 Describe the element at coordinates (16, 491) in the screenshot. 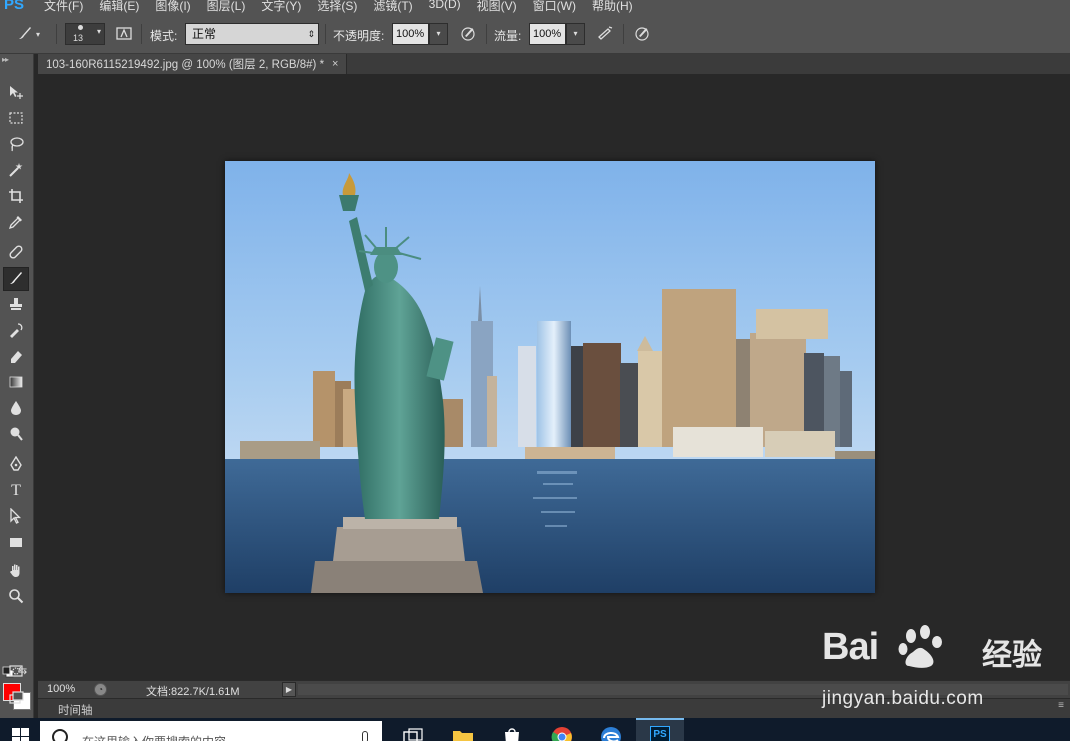

I see `type-tool: T` at that location.